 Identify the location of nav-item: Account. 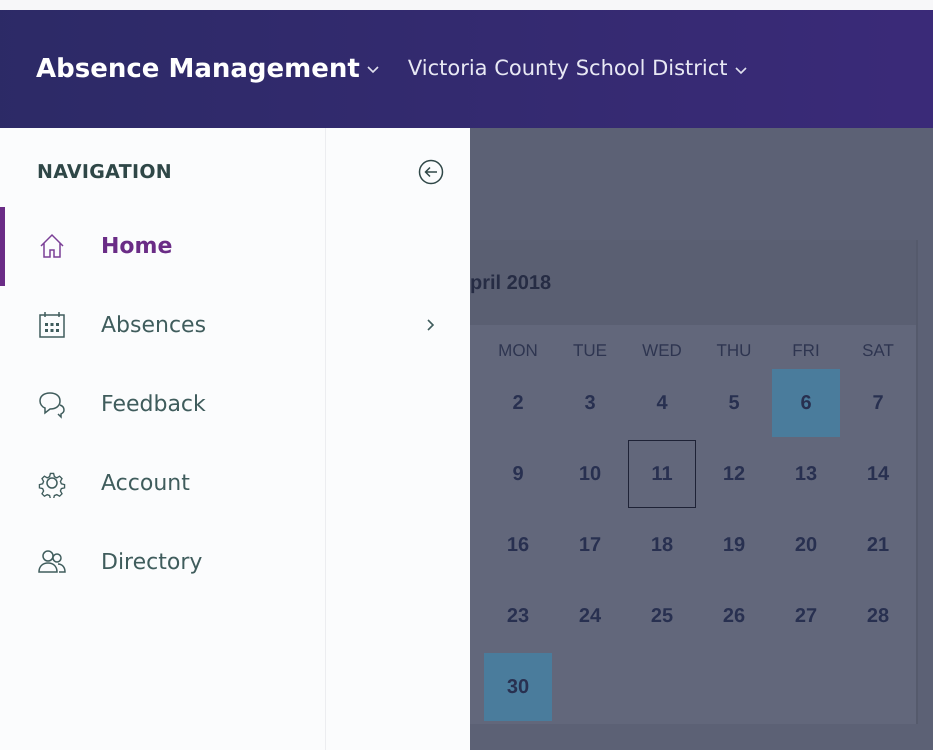
(235, 483).